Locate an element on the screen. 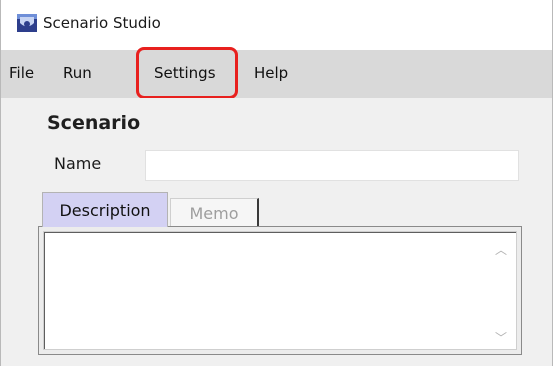 The image size is (553, 366). name-input is located at coordinates (332, 165).